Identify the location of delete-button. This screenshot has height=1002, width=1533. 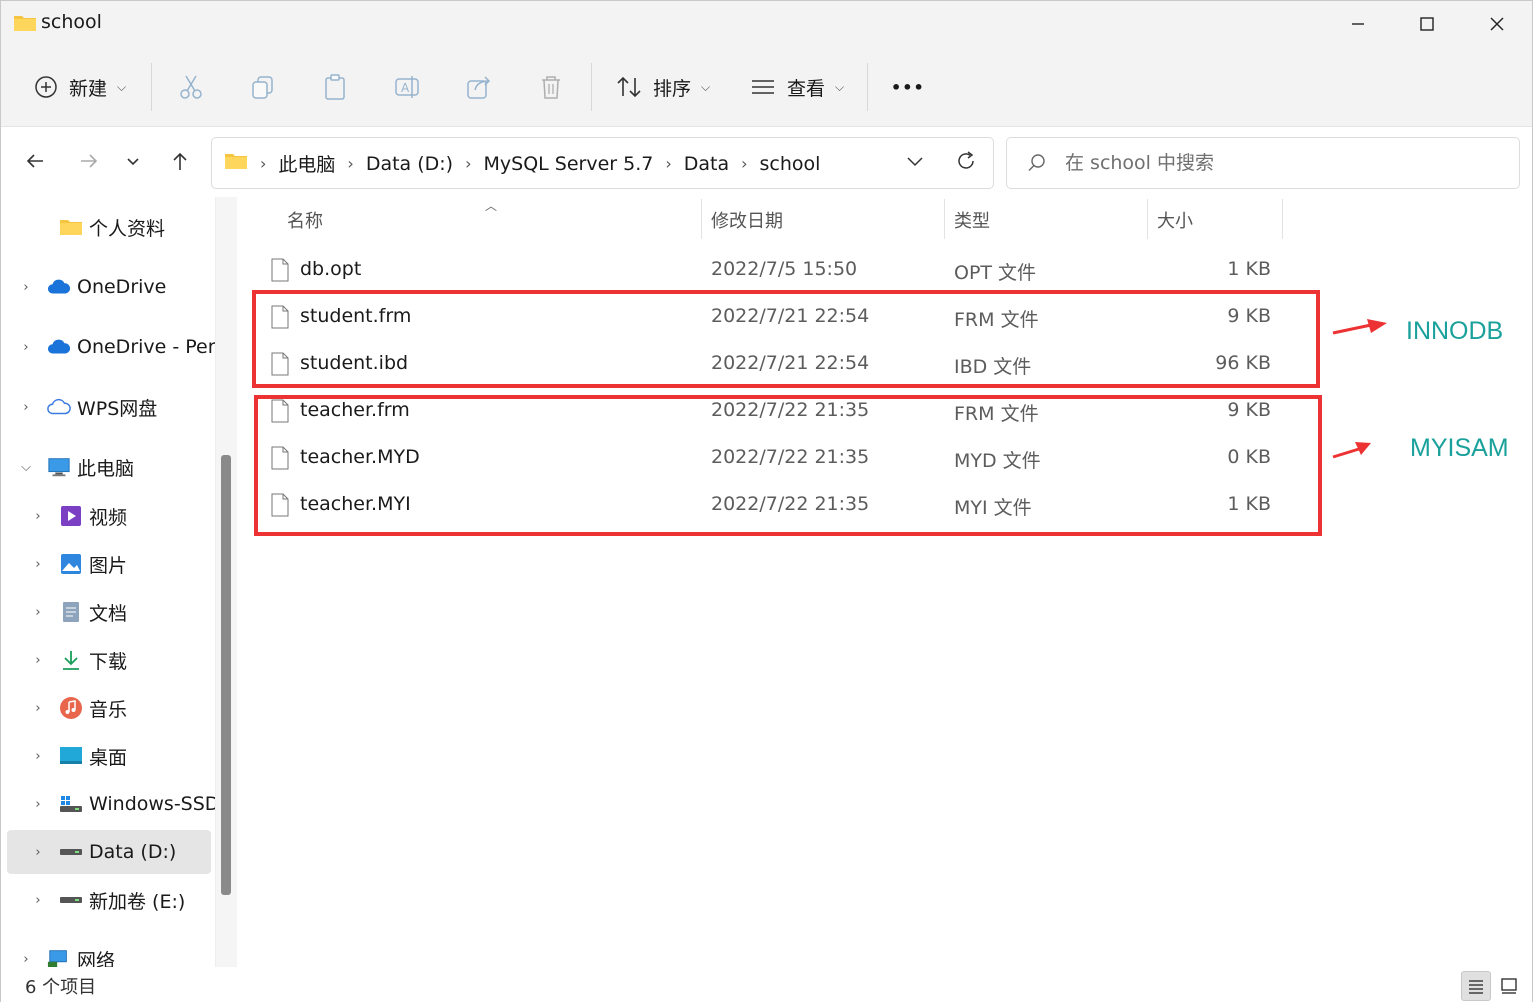
(551, 87).